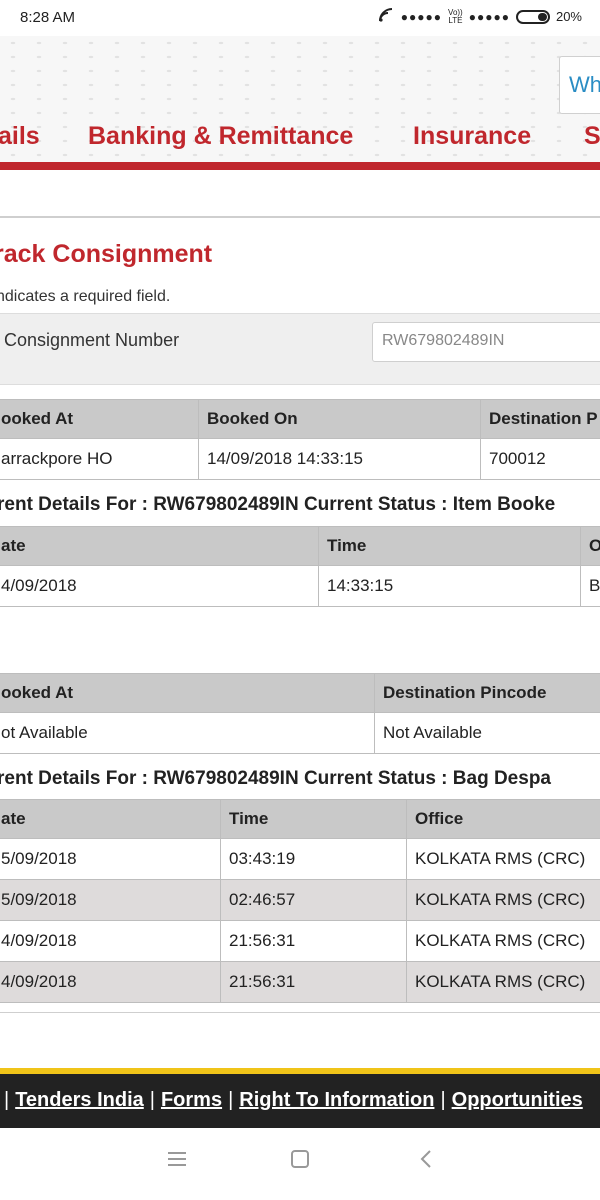  What do you see at coordinates (79, 1100) in the screenshot?
I see `footer-link-tenders-india: Tenders India` at bounding box center [79, 1100].